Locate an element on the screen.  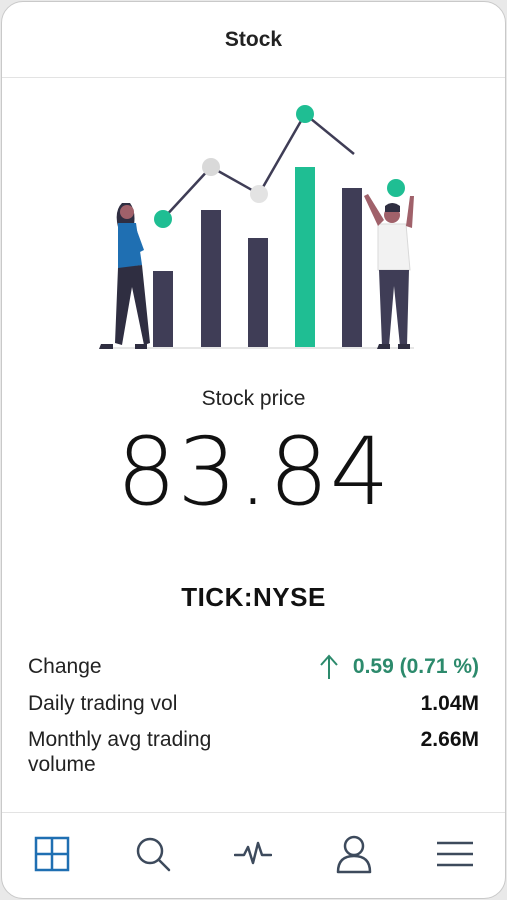
stock-price-label: Stock price is located at coordinates (253, 398).